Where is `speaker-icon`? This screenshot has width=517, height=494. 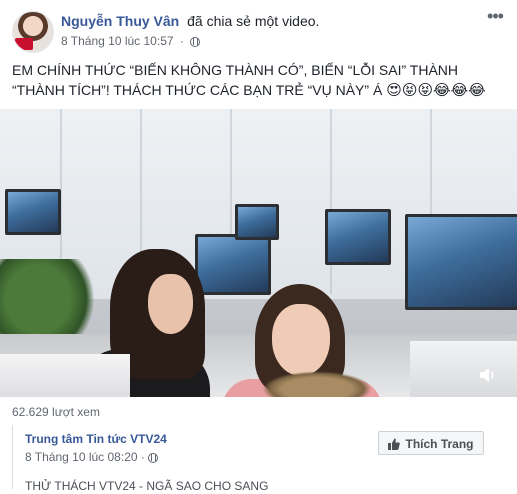 speaker-icon is located at coordinates (488, 375).